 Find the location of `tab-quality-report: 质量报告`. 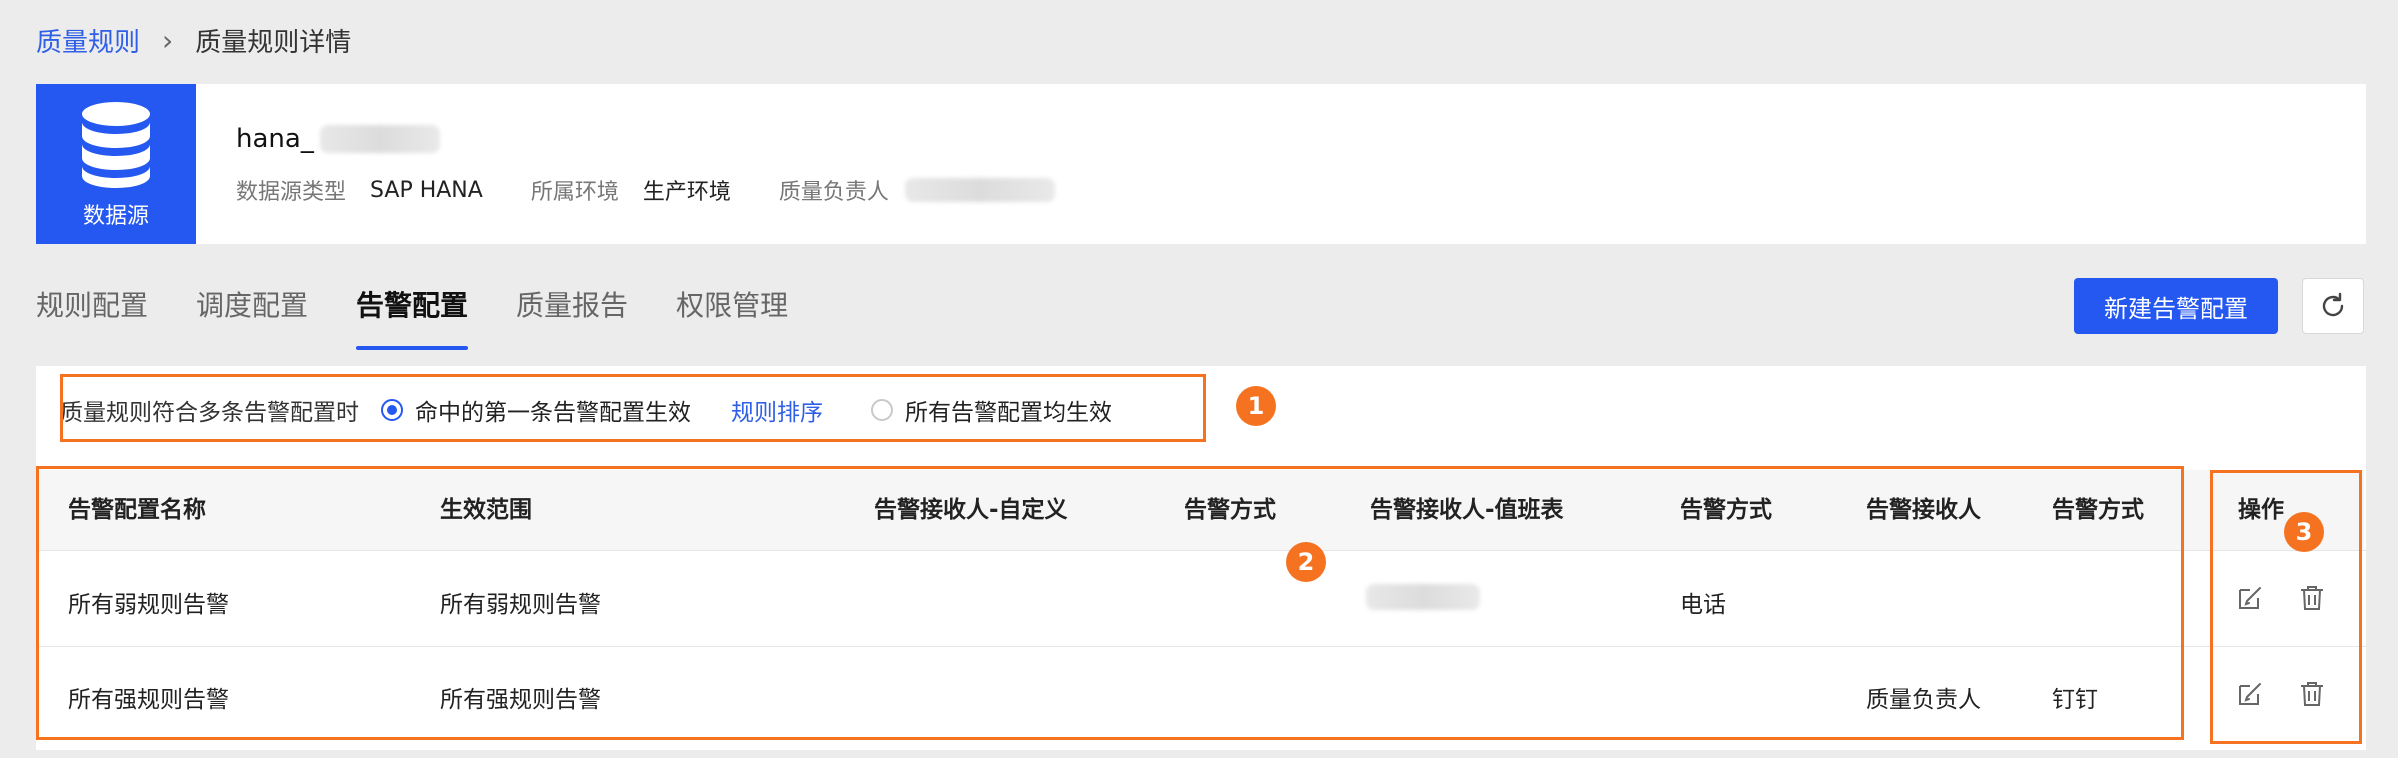

tab-quality-report: 质量报告 is located at coordinates (572, 319).